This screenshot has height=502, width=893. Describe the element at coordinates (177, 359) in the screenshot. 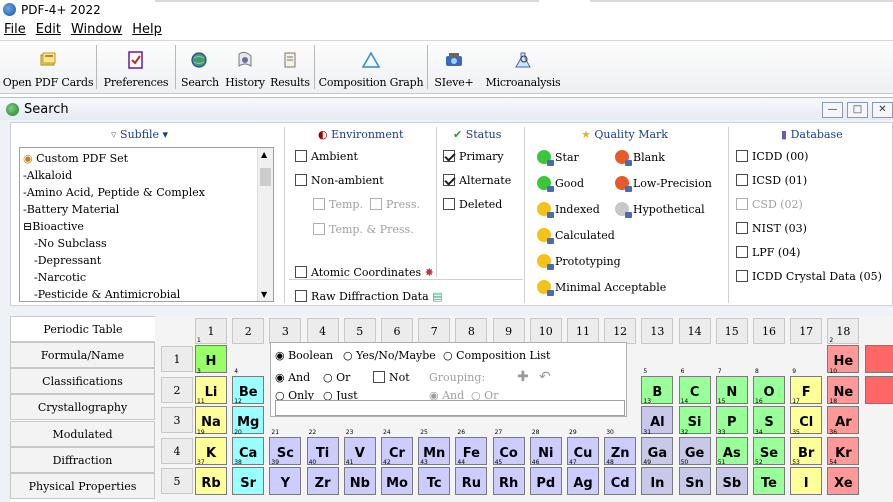

I see `period-header-1: 1` at that location.